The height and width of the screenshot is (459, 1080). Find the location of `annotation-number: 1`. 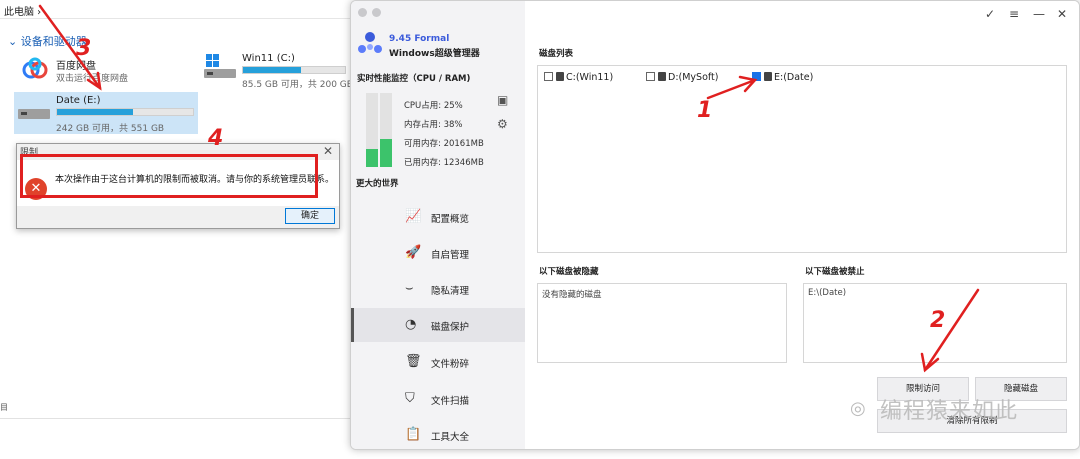

annotation-number: 1 is located at coordinates (705, 110).